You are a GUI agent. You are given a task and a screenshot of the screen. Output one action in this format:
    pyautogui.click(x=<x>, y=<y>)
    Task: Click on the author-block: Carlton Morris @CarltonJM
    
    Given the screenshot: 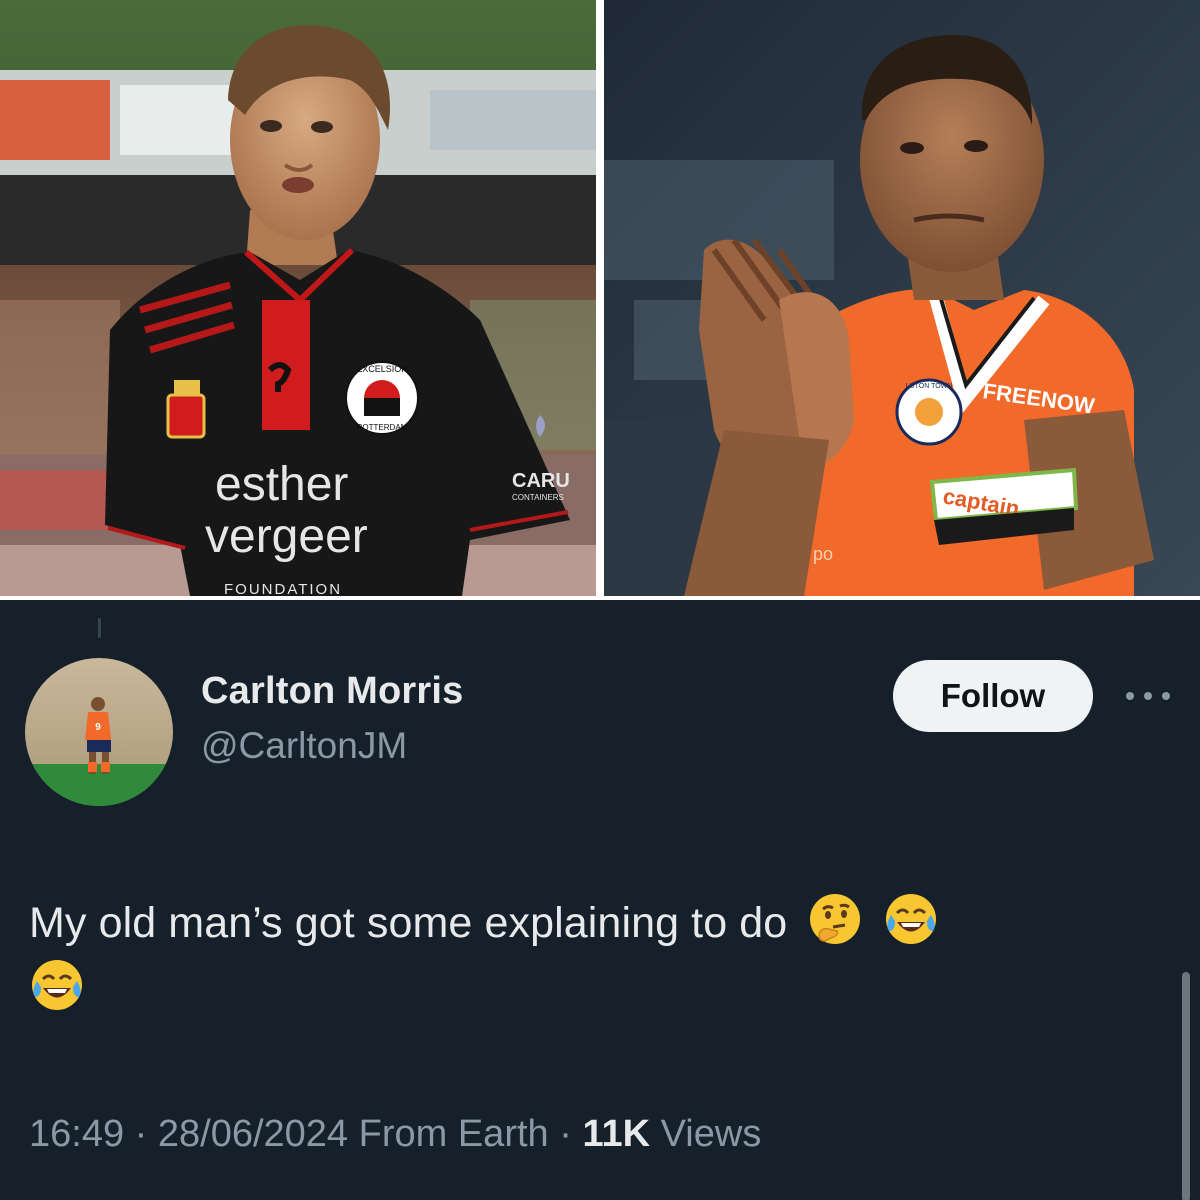 What is the action you would take?
    pyautogui.click(x=332, y=718)
    